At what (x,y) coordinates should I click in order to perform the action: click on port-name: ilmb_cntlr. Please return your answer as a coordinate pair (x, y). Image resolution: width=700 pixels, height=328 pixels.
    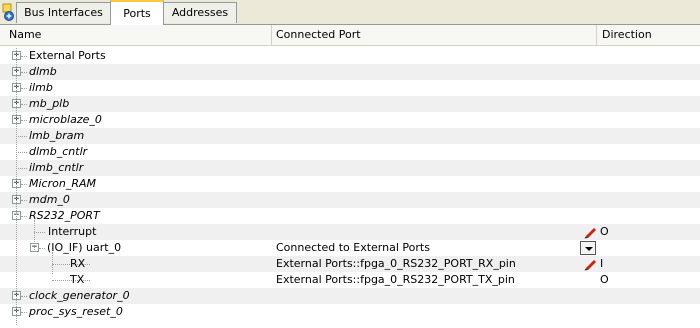
    Looking at the image, I should click on (56, 167).